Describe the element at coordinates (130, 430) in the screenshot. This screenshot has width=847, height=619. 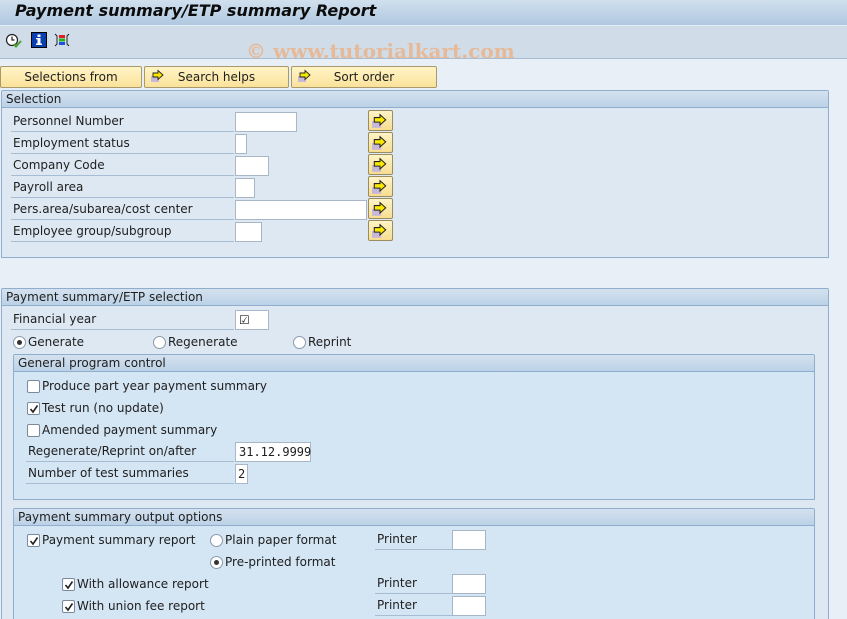
I see `amended-label: Amended payment summary` at that location.